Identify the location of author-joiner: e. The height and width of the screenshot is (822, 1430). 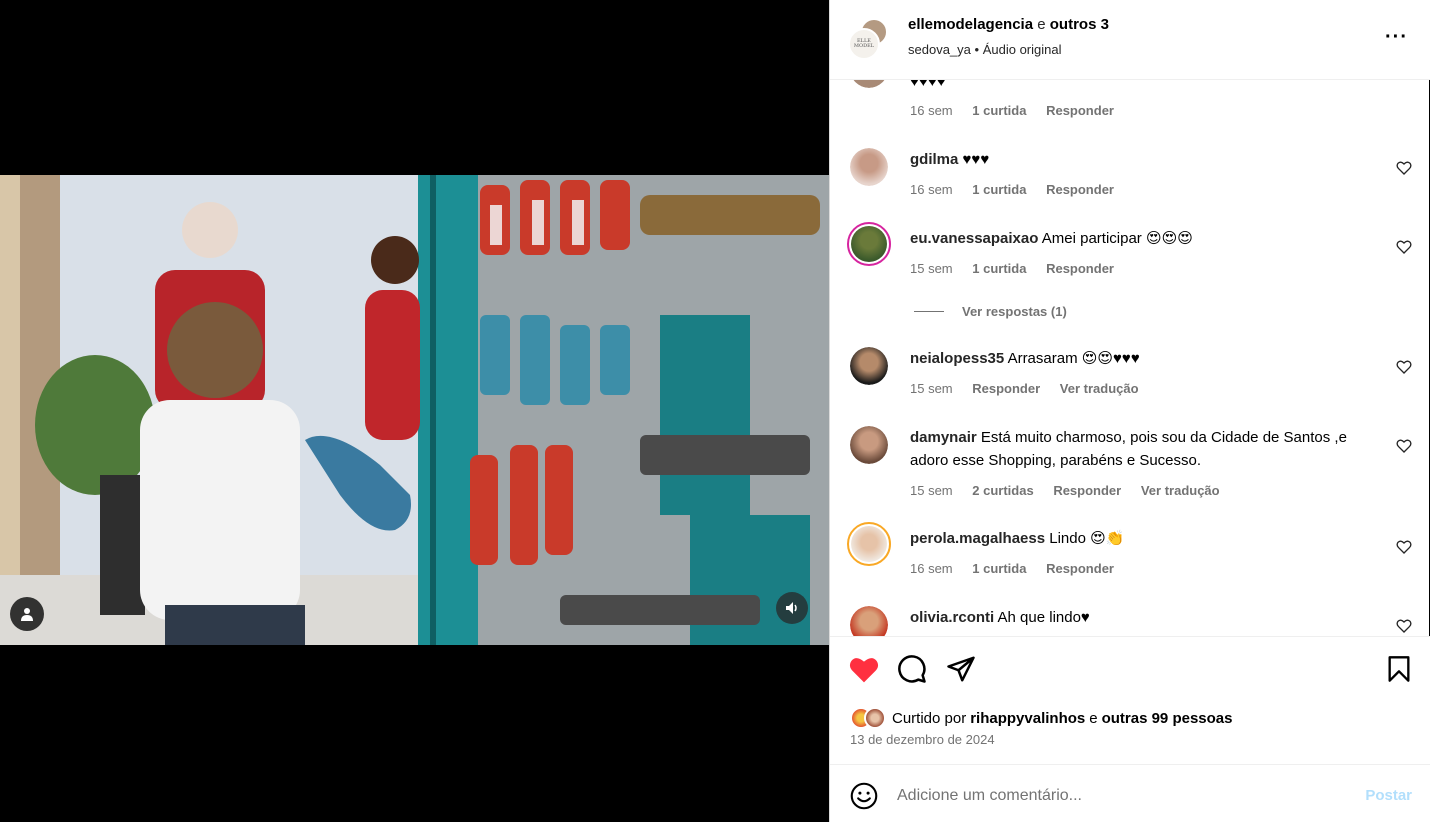
(1041, 24).